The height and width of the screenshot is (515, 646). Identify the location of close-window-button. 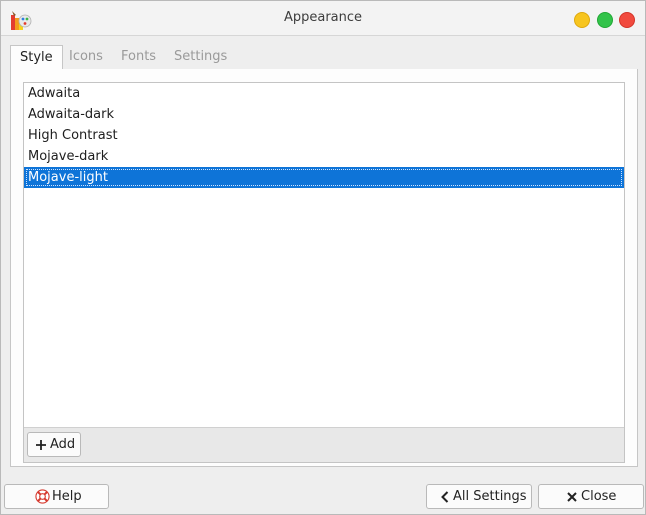
(627, 20).